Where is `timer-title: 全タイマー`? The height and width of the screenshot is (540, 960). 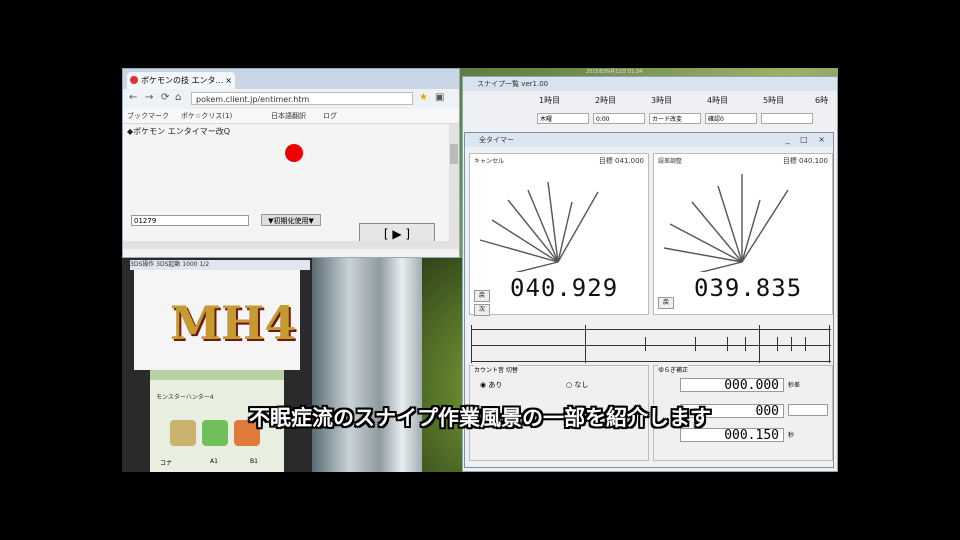
timer-title: 全タイマー is located at coordinates (496, 140).